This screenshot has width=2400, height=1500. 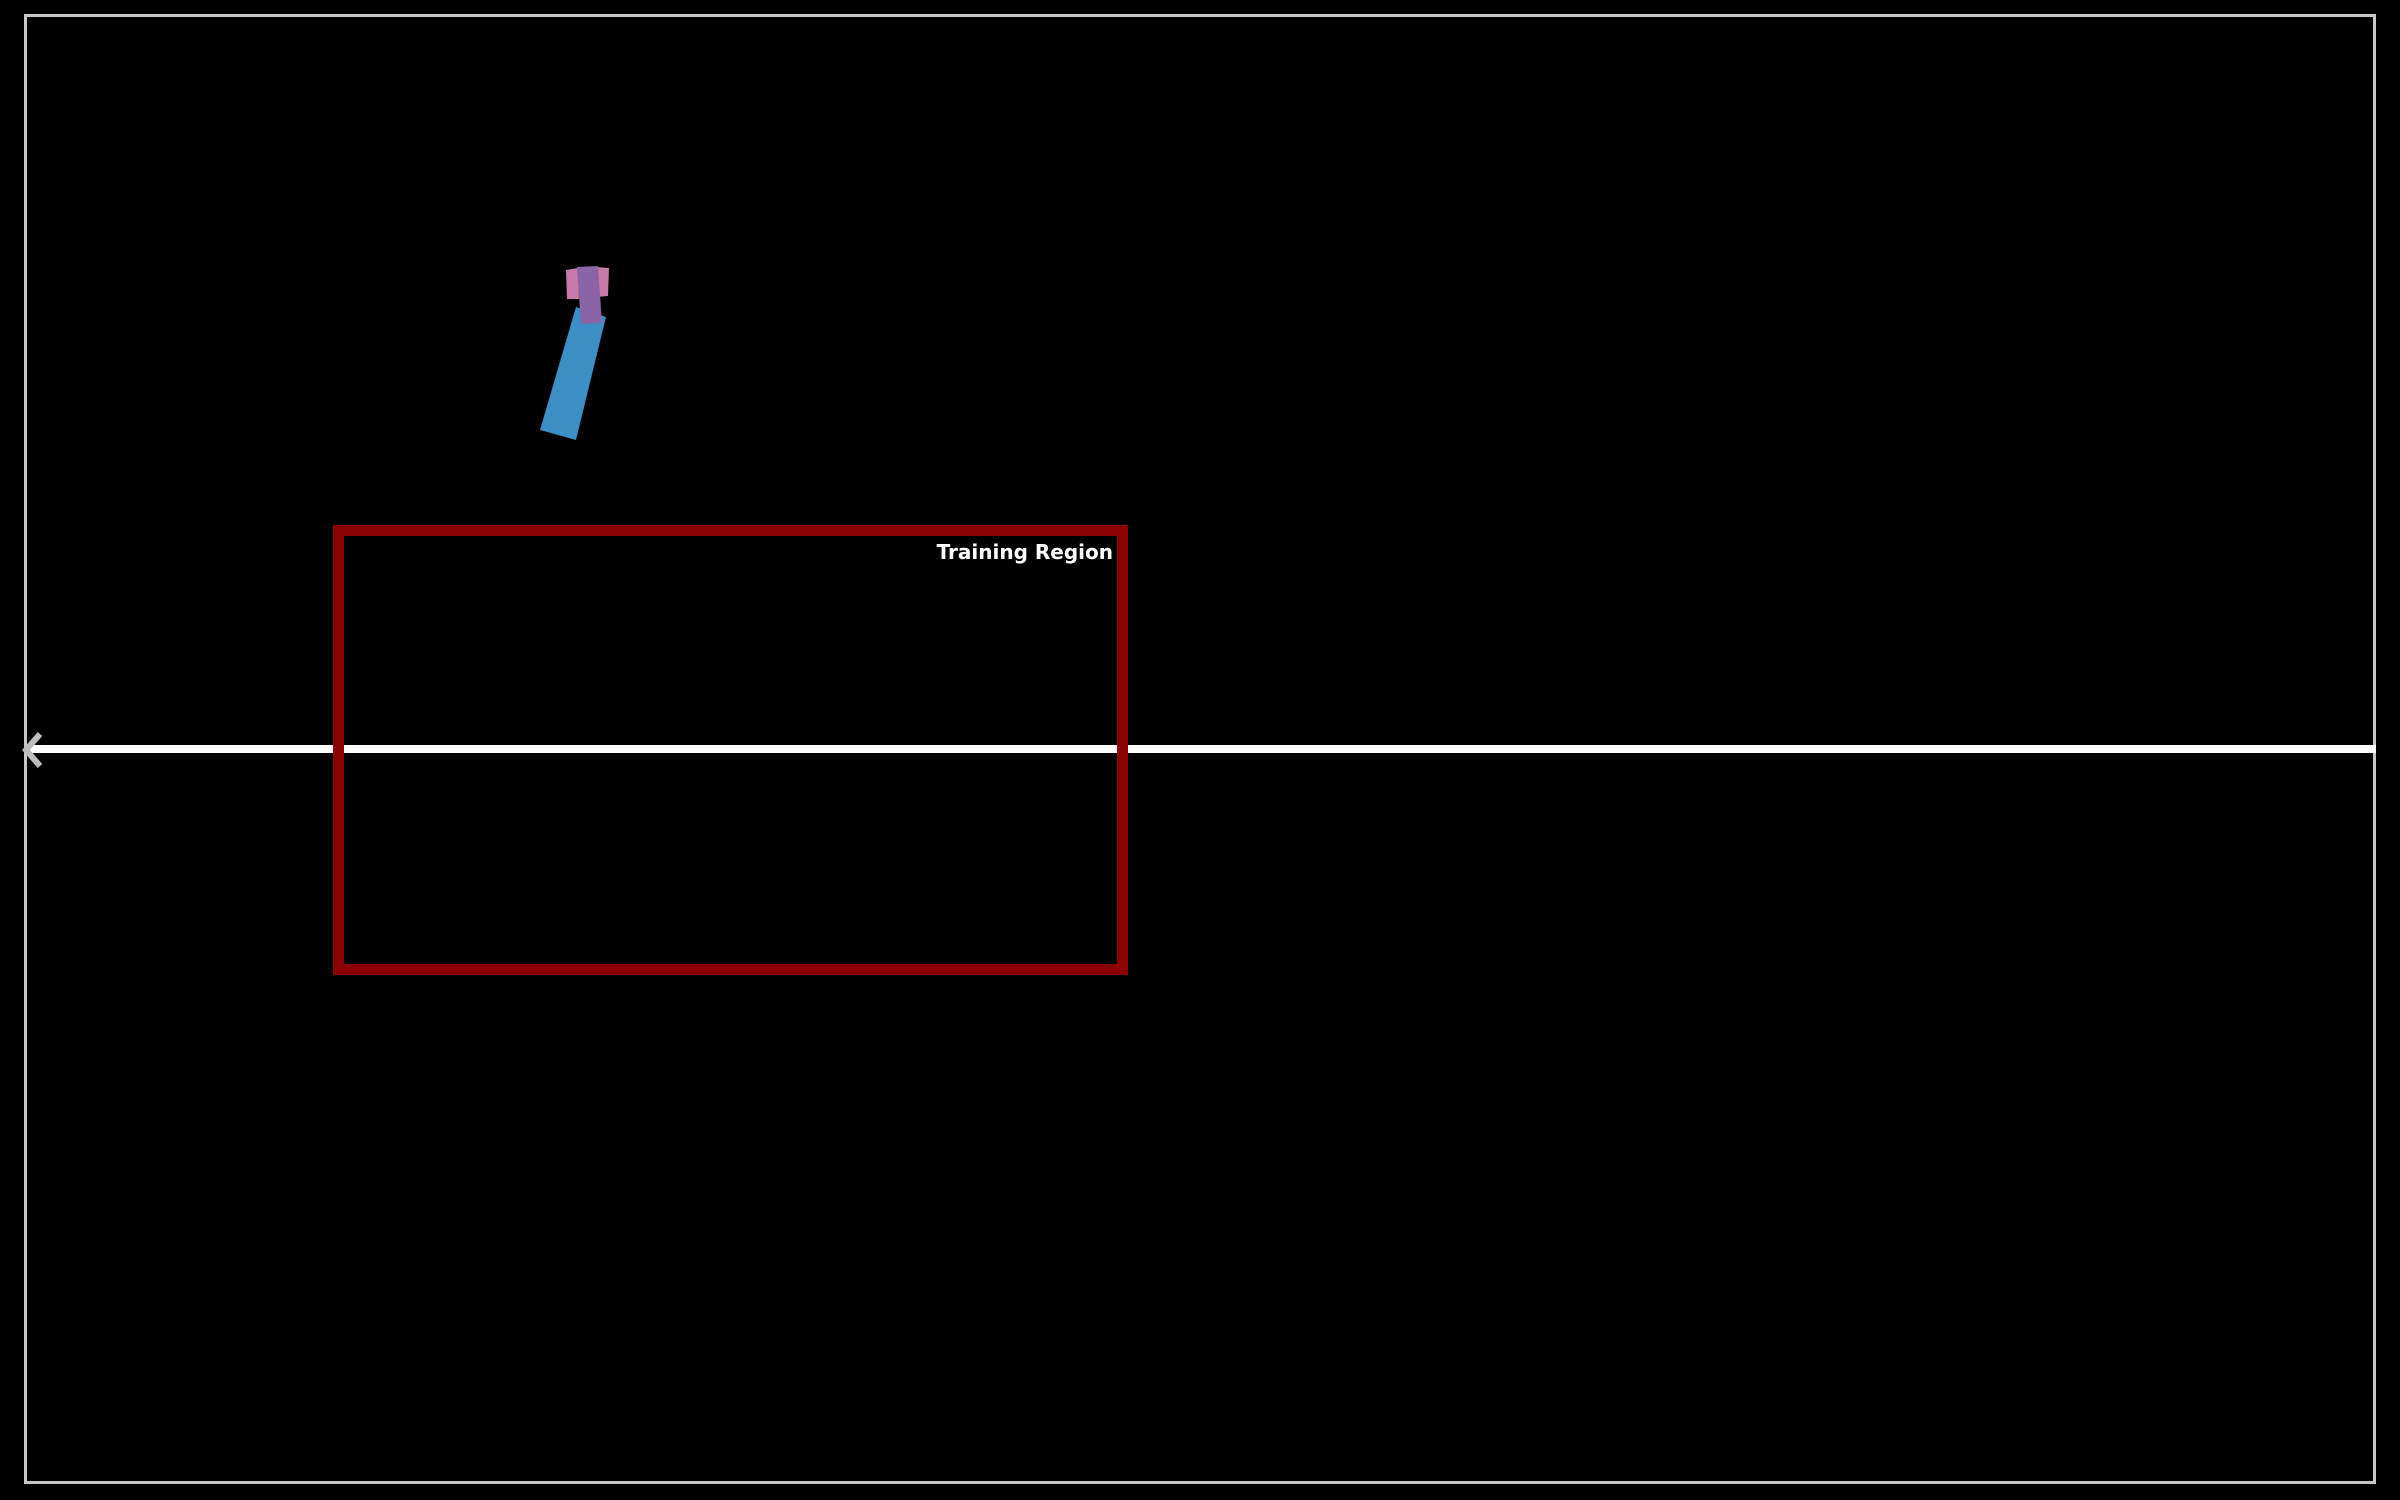 What do you see at coordinates (730, 750) in the screenshot?
I see `training-region: Training Region` at bounding box center [730, 750].